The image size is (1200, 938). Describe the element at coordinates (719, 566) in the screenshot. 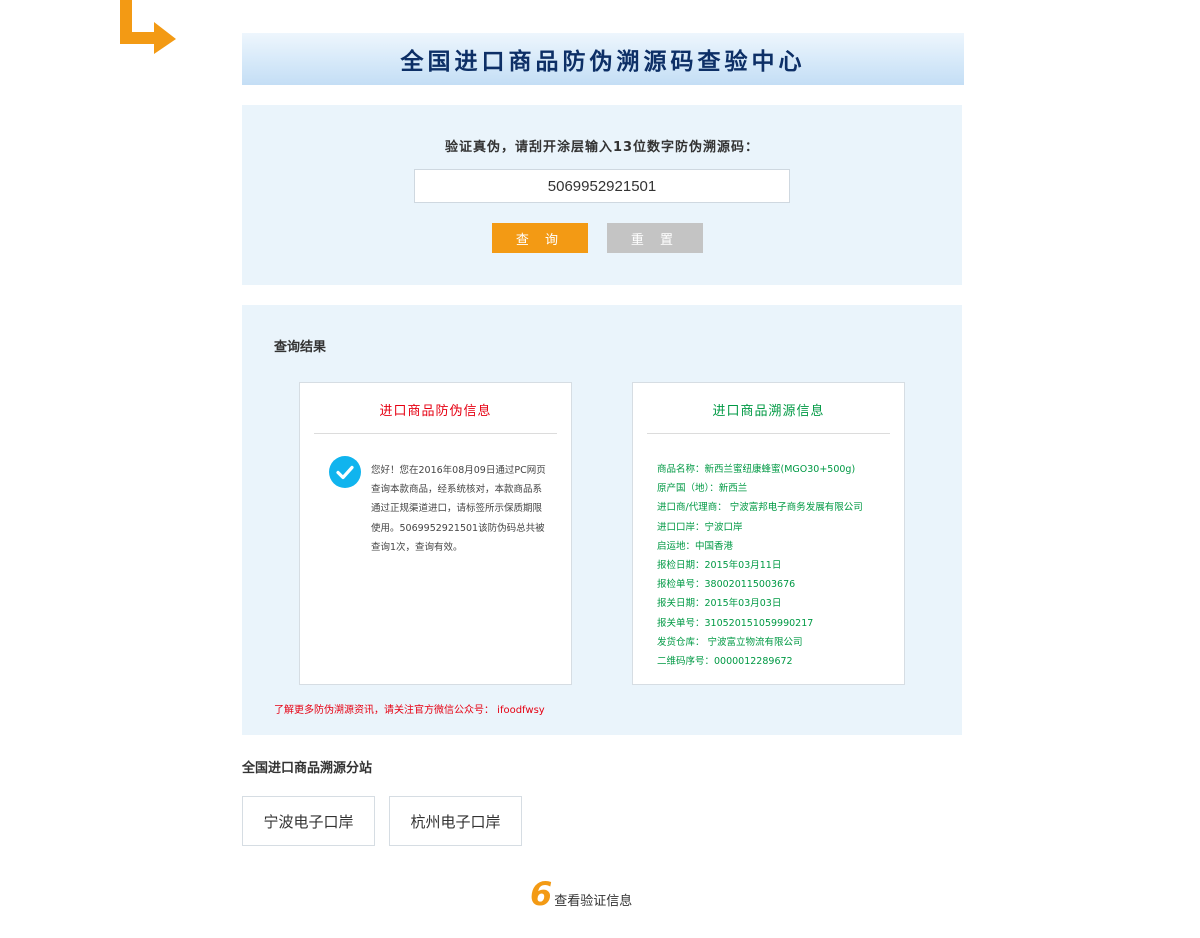

I see `trace-item-inspection-date: 报检日期：2015年03月11日` at that location.